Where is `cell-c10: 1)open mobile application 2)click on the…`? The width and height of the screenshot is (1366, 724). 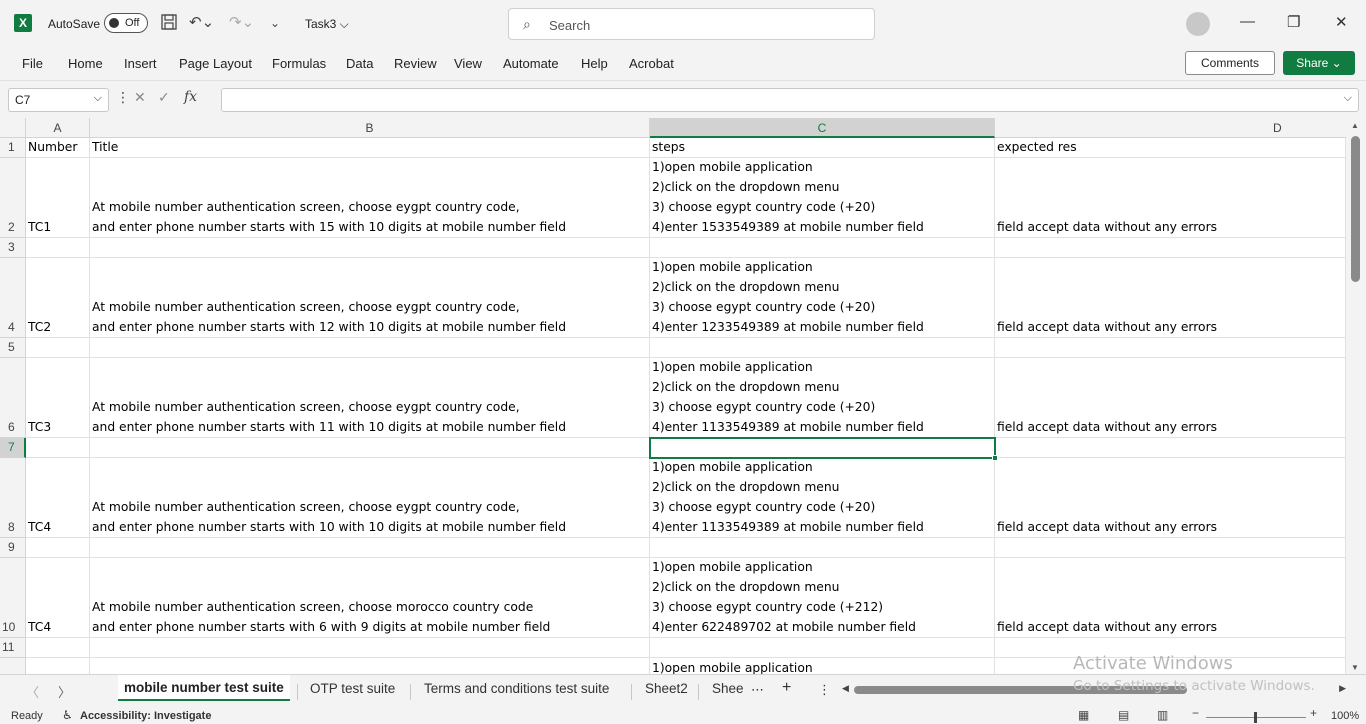 cell-c10: 1)open mobile application 2)click on the… is located at coordinates (822, 598).